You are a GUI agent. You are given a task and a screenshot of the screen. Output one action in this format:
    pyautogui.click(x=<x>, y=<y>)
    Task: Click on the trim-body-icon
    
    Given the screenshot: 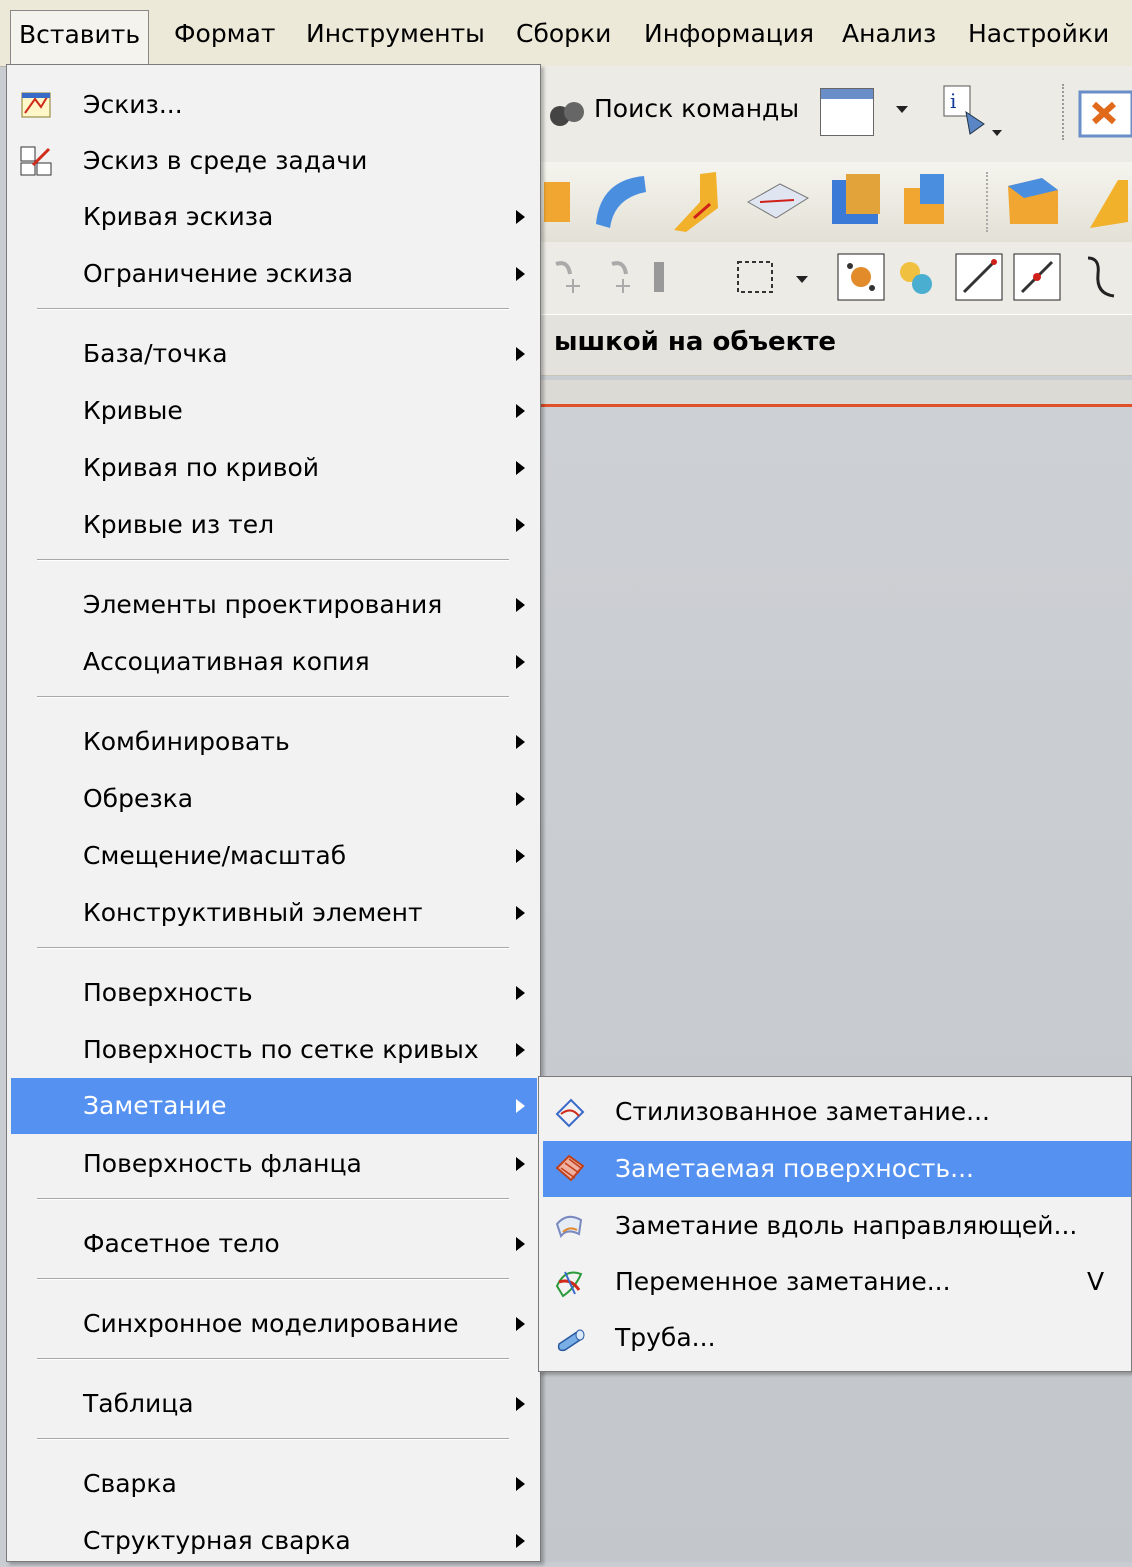 What is the action you would take?
    pyautogui.click(x=1110, y=201)
    